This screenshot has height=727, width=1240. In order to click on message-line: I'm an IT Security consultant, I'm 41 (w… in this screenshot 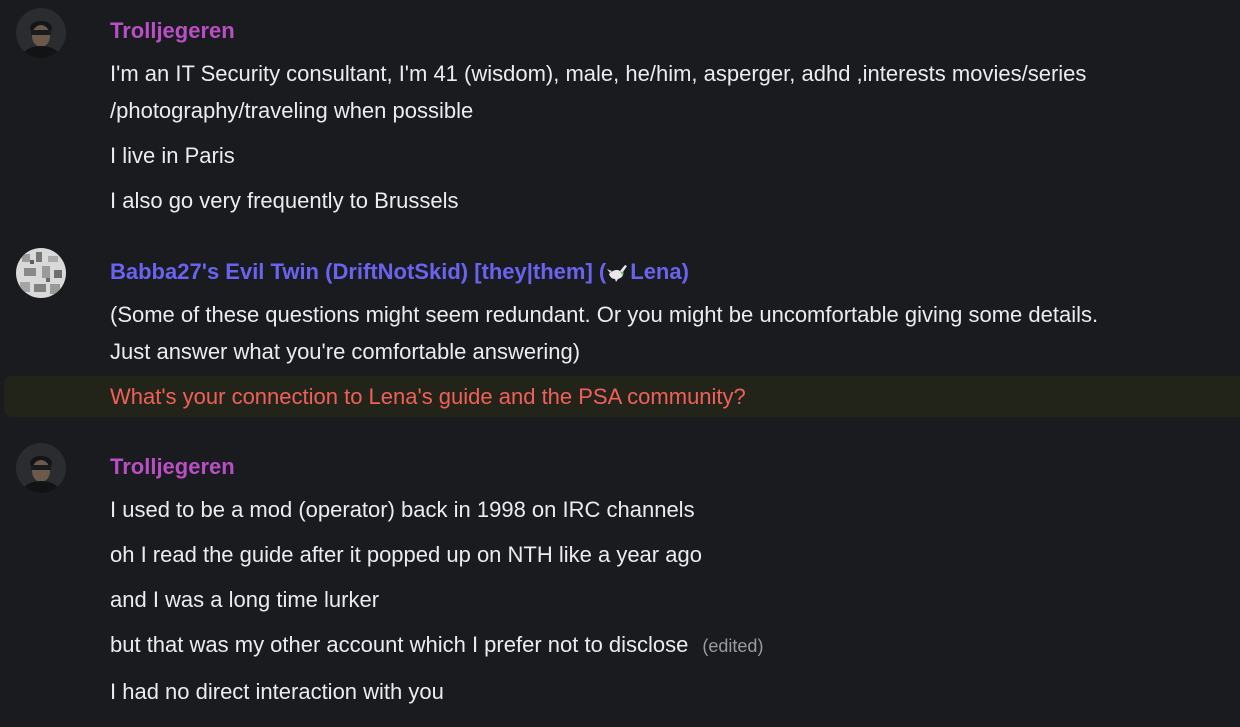, I will do `click(598, 73)`.